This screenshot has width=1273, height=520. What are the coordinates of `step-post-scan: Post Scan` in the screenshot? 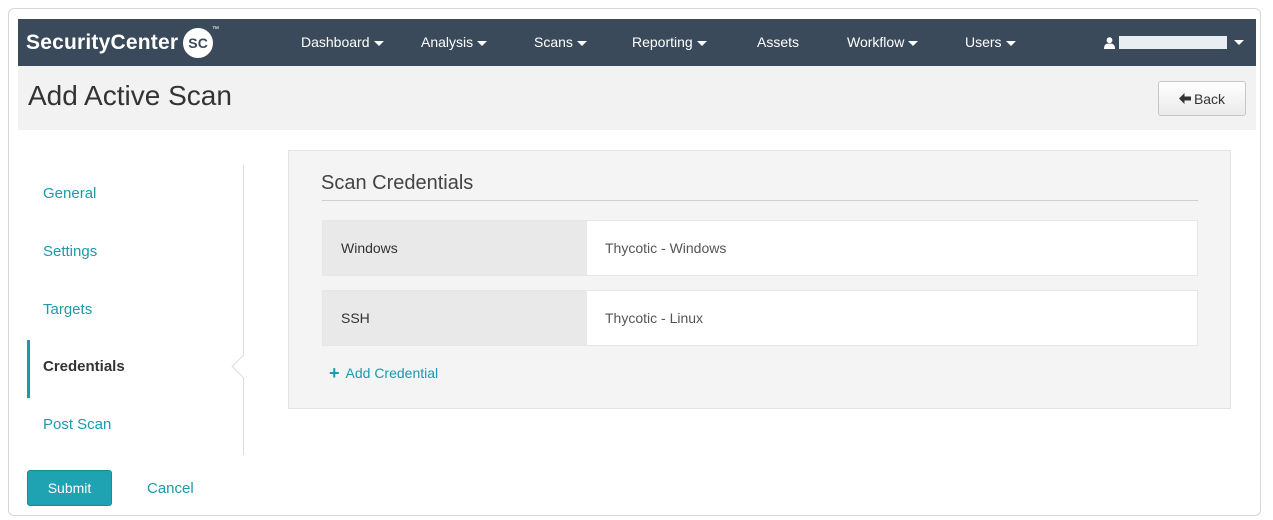 It's located at (123, 425).